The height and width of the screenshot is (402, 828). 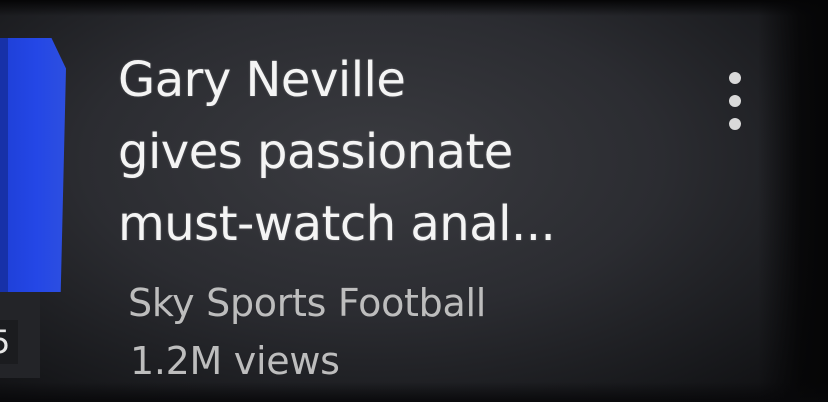 I want to click on video-title-line: gives passionate, so click(x=315, y=152).